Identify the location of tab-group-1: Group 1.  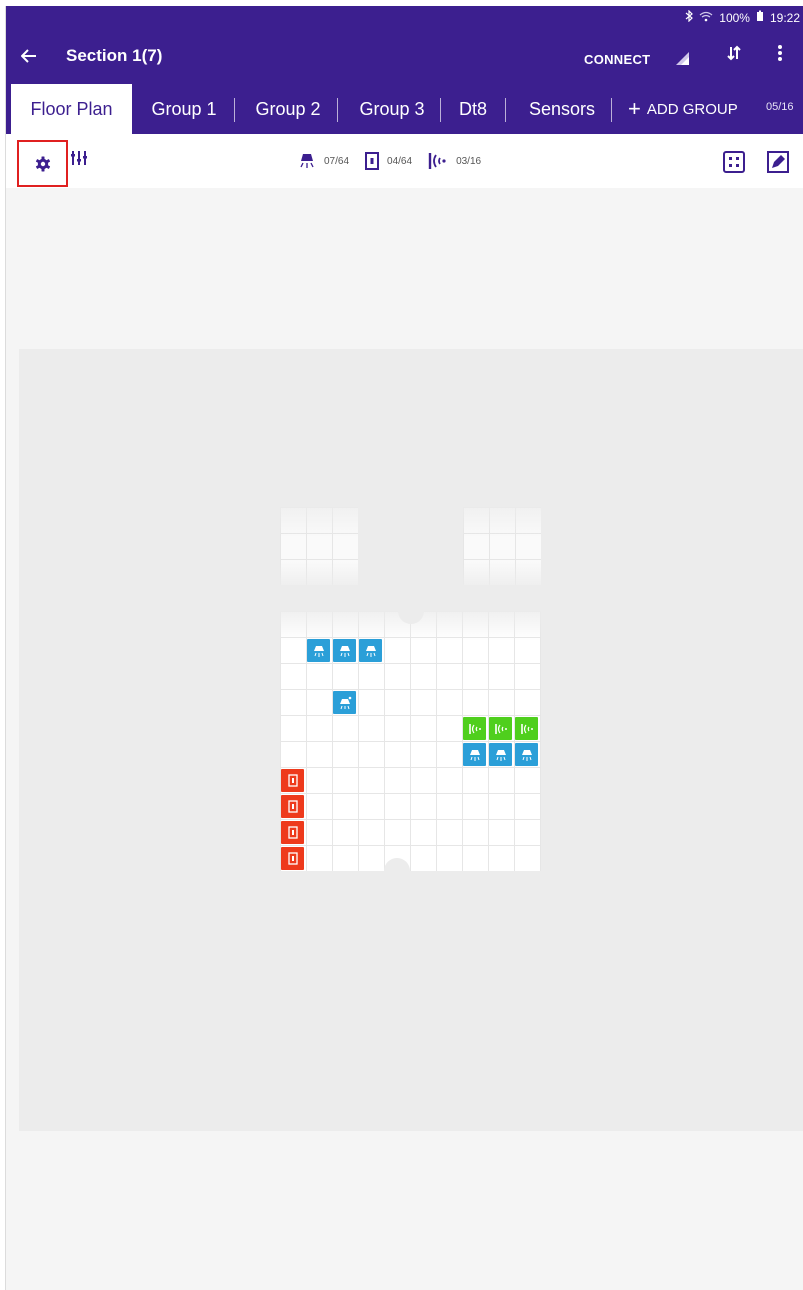
(184, 109).